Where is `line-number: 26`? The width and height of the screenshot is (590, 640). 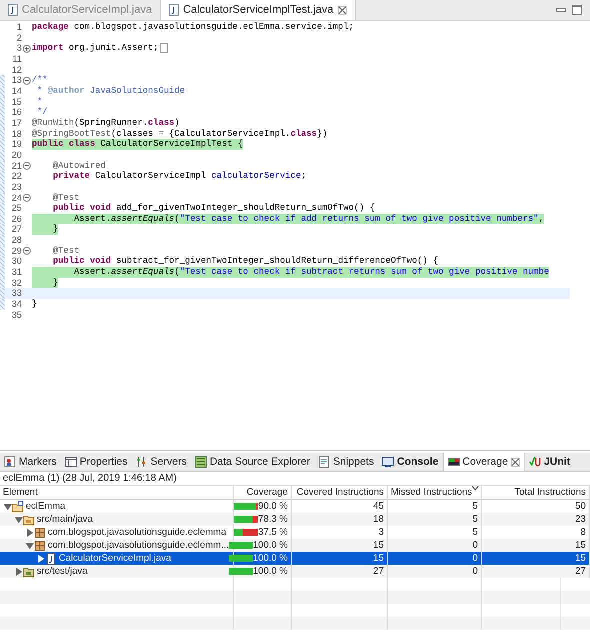
line-number: 26 is located at coordinates (16, 219).